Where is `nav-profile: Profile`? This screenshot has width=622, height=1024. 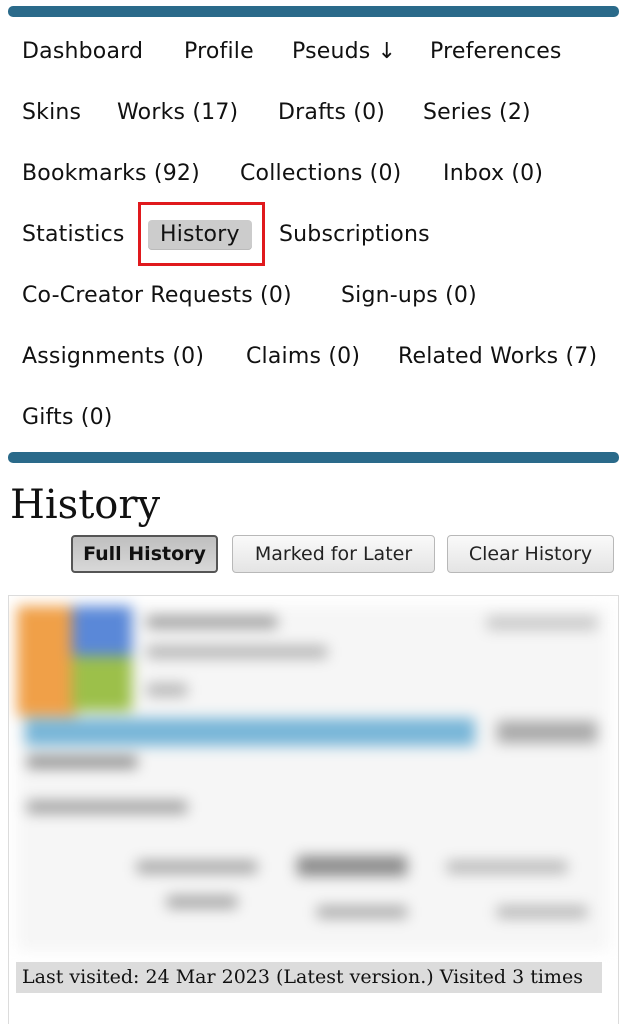 nav-profile: Profile is located at coordinates (219, 52).